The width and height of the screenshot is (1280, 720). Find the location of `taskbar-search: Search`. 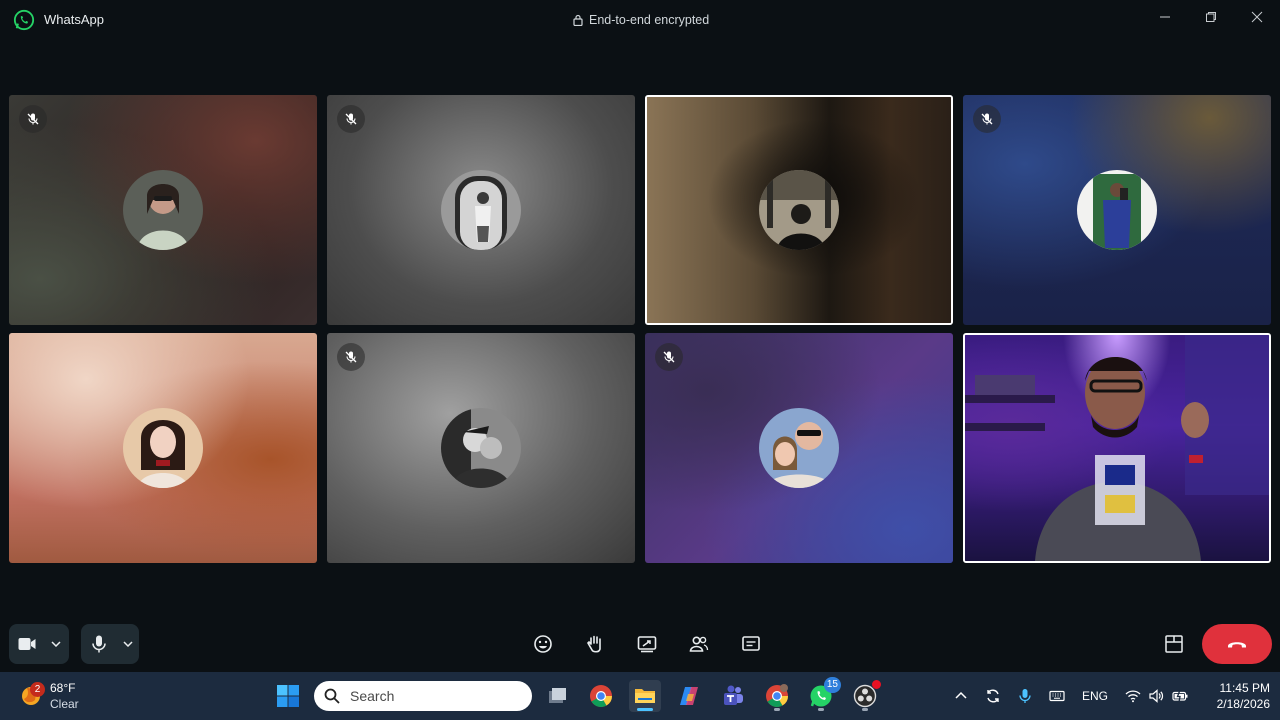

taskbar-search: Search is located at coordinates (423, 696).